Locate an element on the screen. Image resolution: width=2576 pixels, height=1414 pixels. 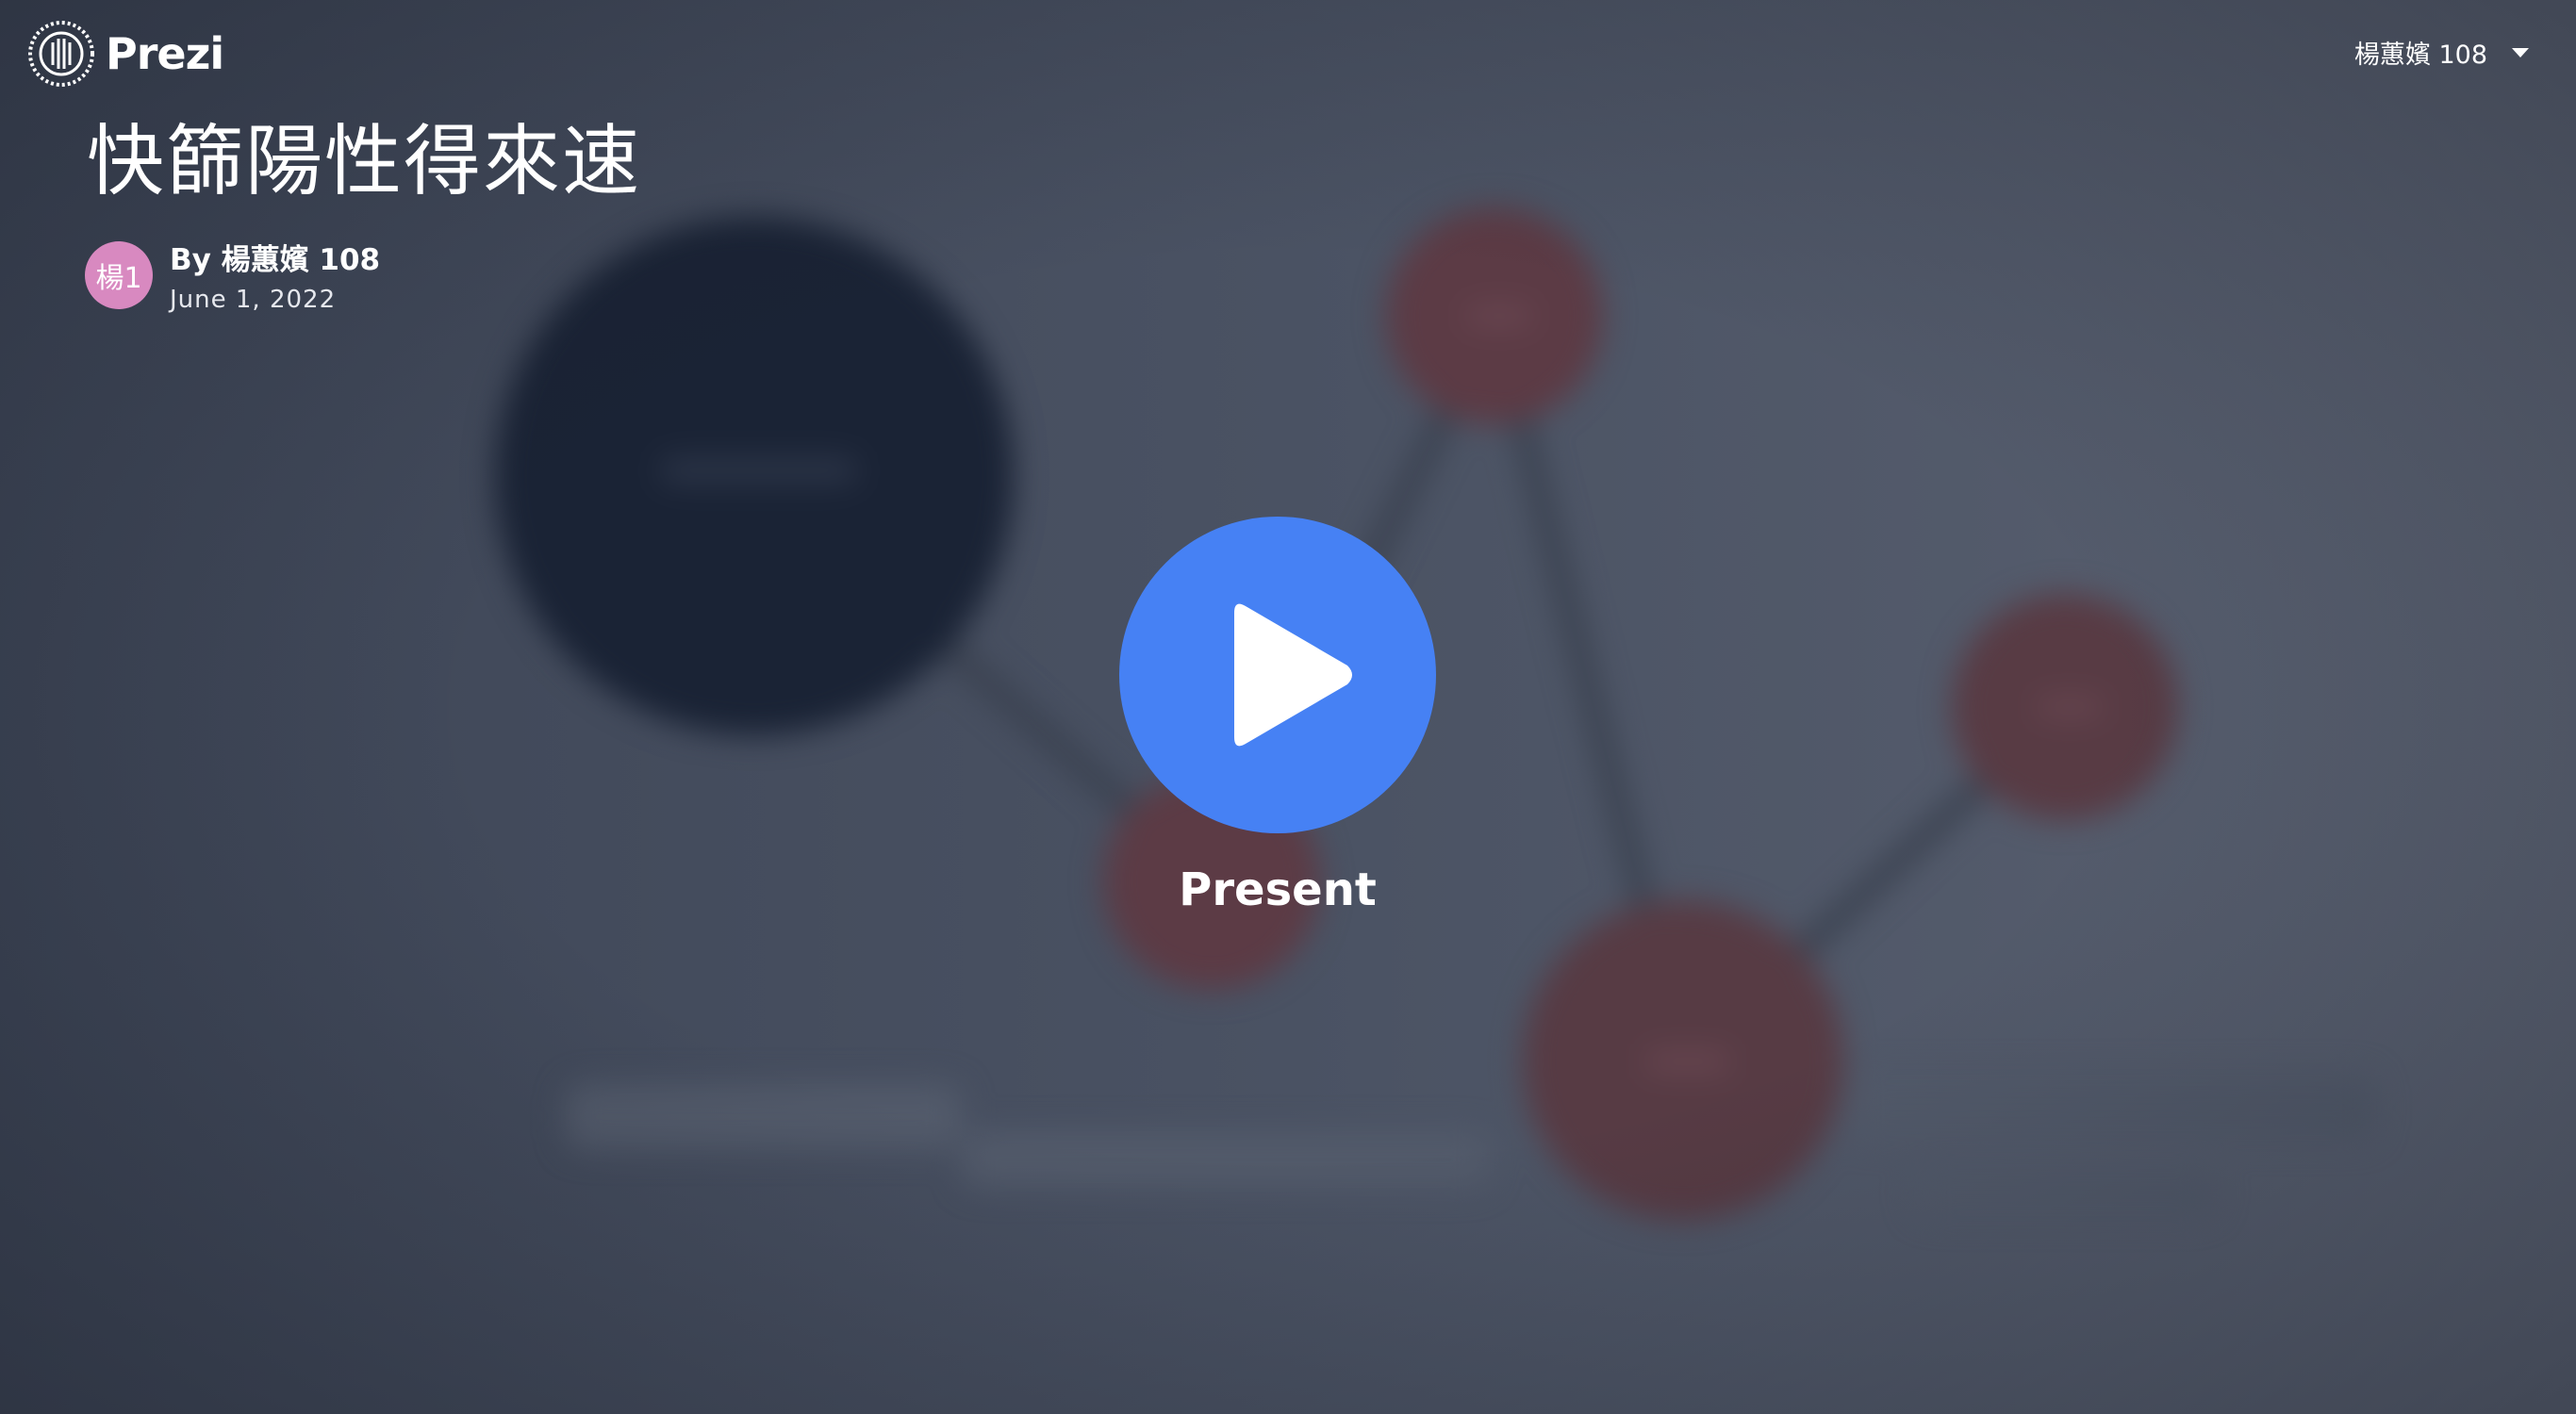
presentation-date: June 1, 2022 is located at coordinates (253, 300).